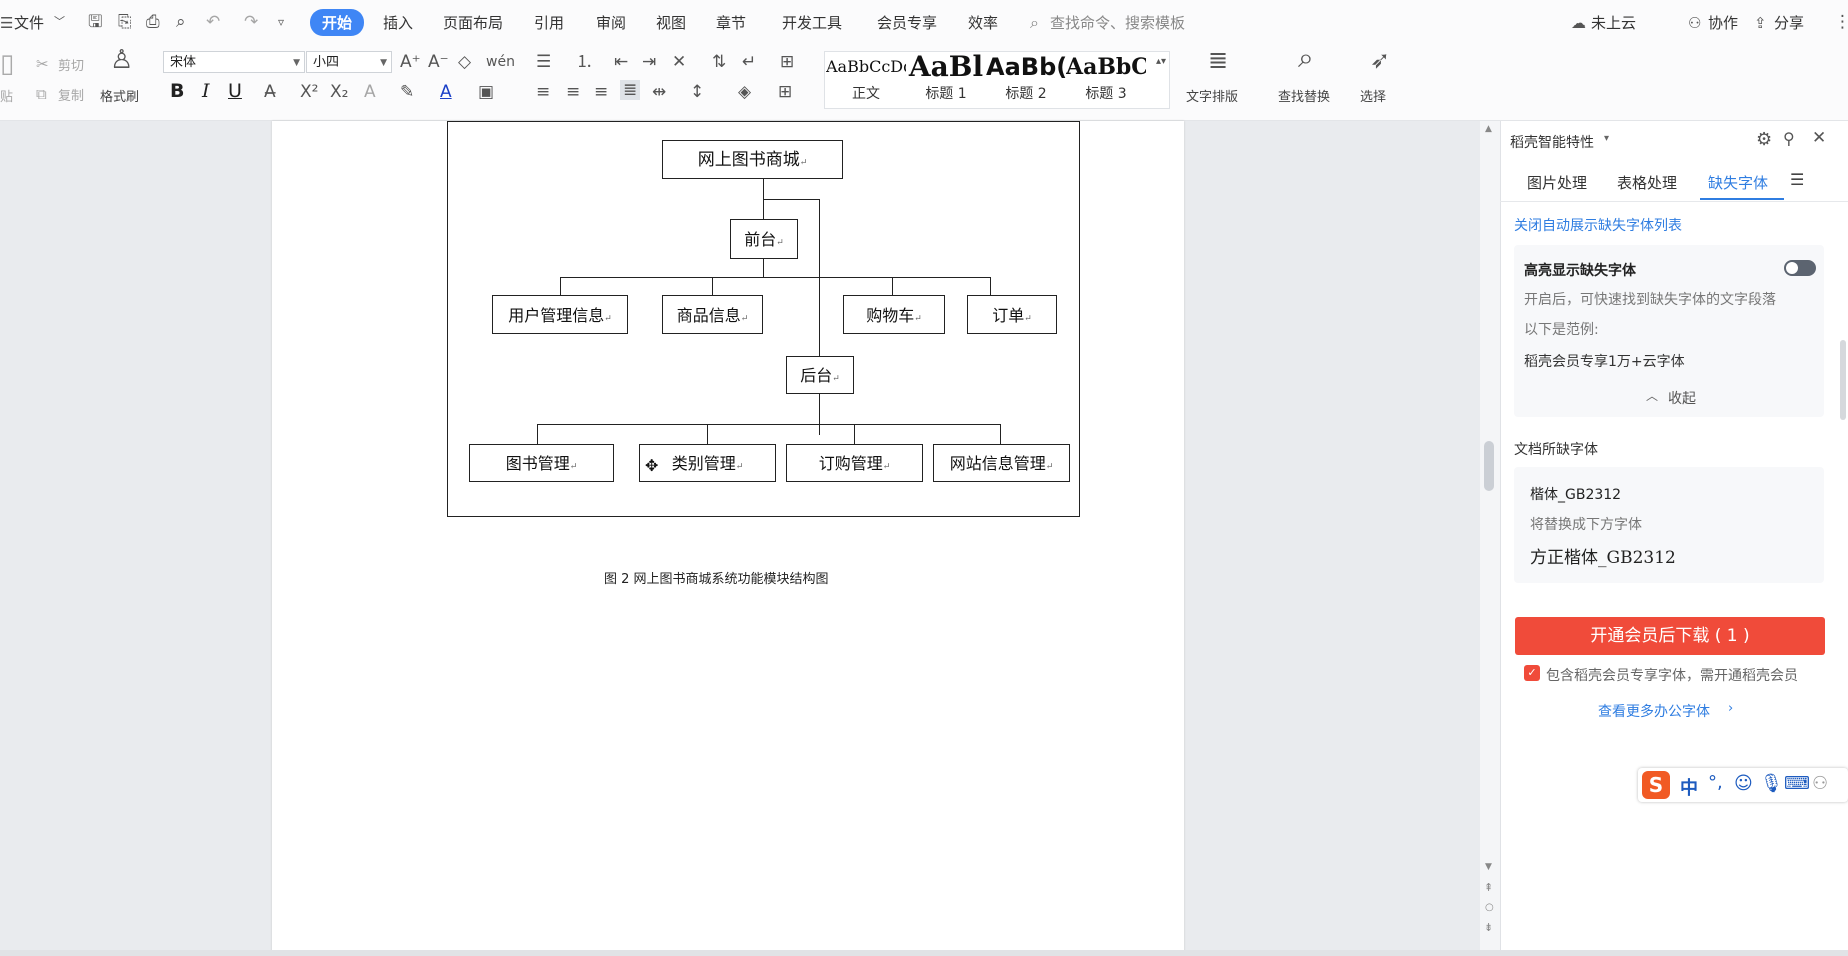 The width and height of the screenshot is (1848, 956). What do you see at coordinates (1613, 22) in the screenshot?
I see `cloud-status: 未上云` at bounding box center [1613, 22].